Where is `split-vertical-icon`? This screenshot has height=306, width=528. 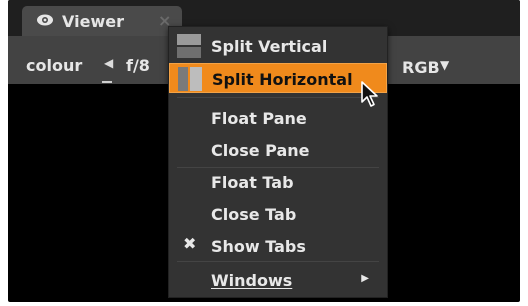 split-vertical-icon is located at coordinates (189, 46).